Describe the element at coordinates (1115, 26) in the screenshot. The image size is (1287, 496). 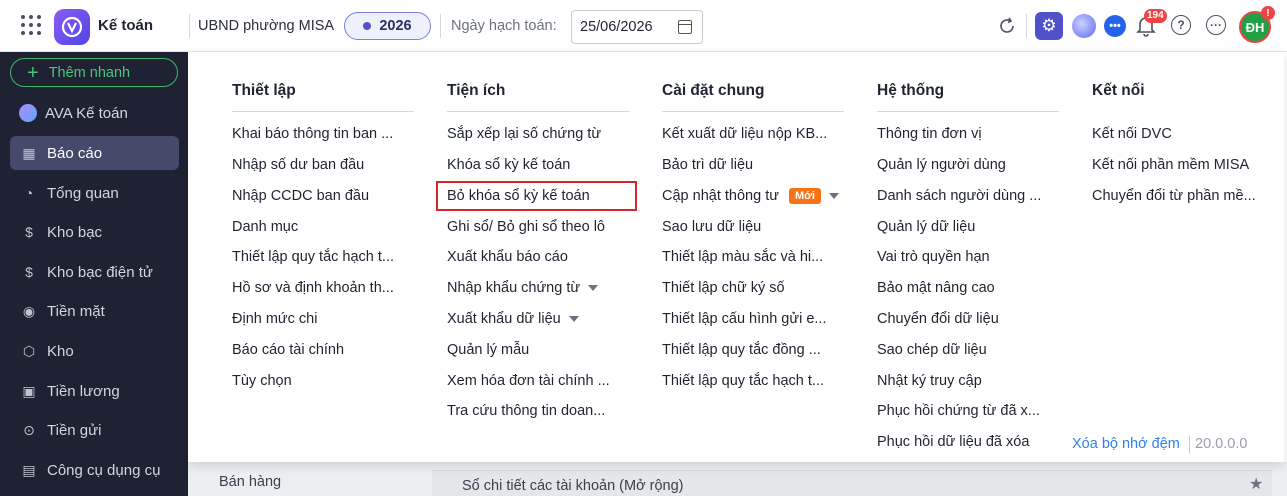
I see `chat-icon: •••` at that location.